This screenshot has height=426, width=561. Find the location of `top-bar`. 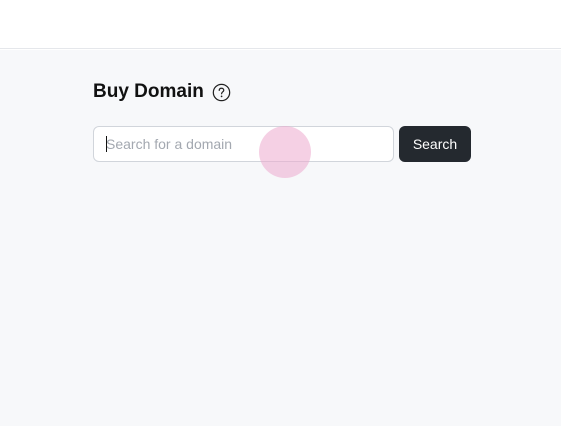

top-bar is located at coordinates (280, 24).